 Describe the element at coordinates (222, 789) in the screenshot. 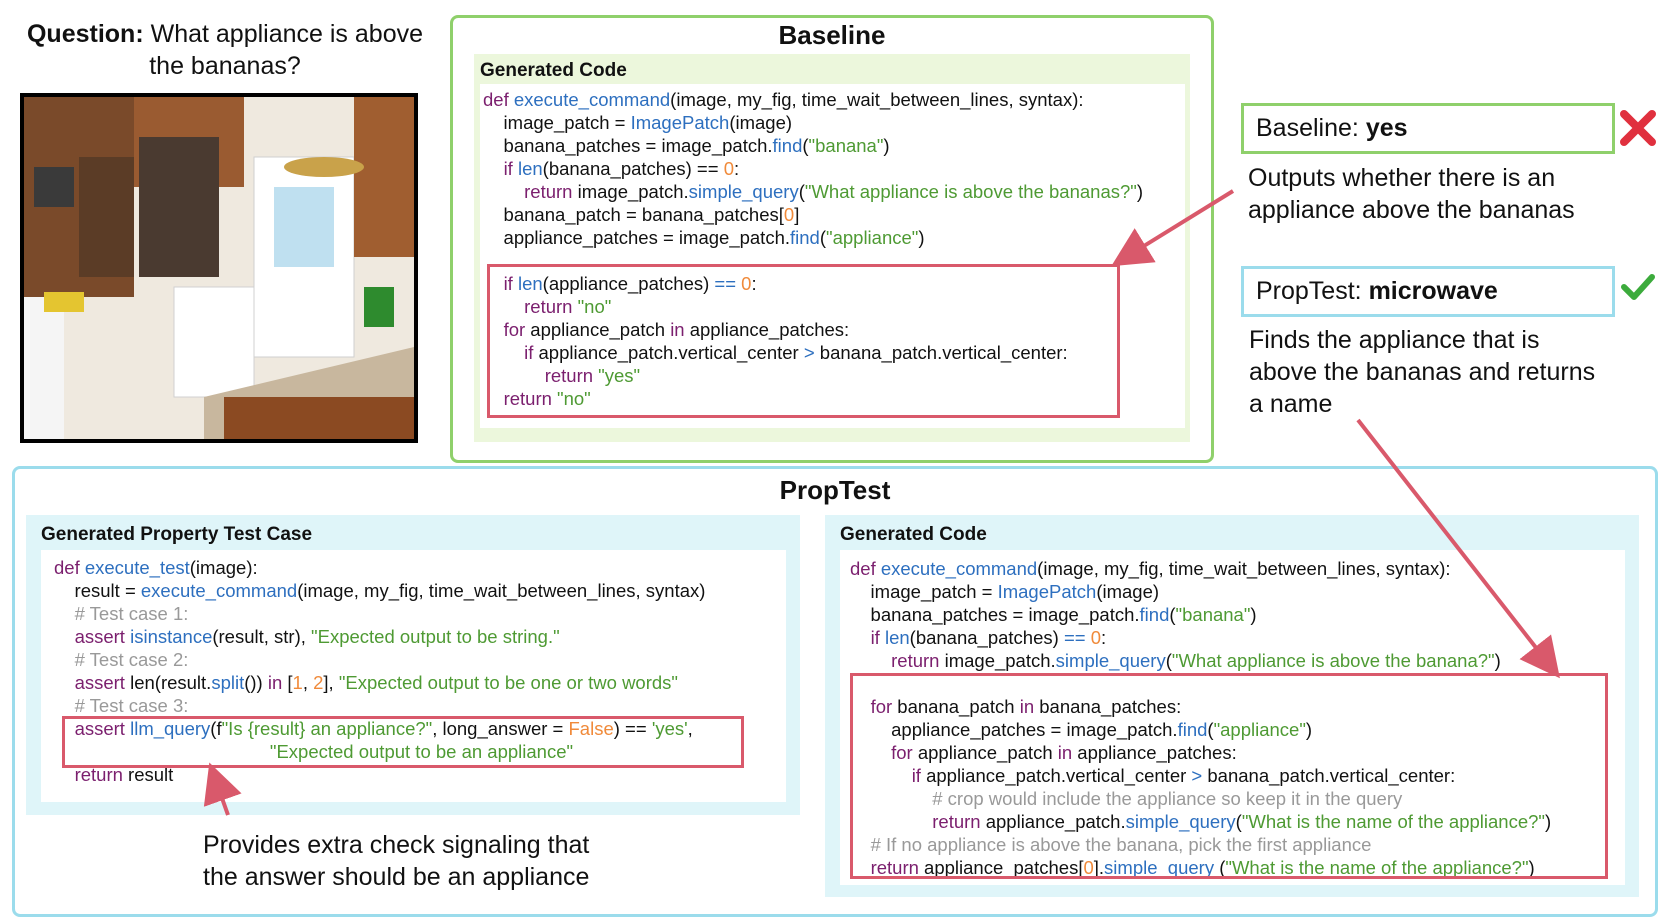

I see `test-case-arrow` at that location.